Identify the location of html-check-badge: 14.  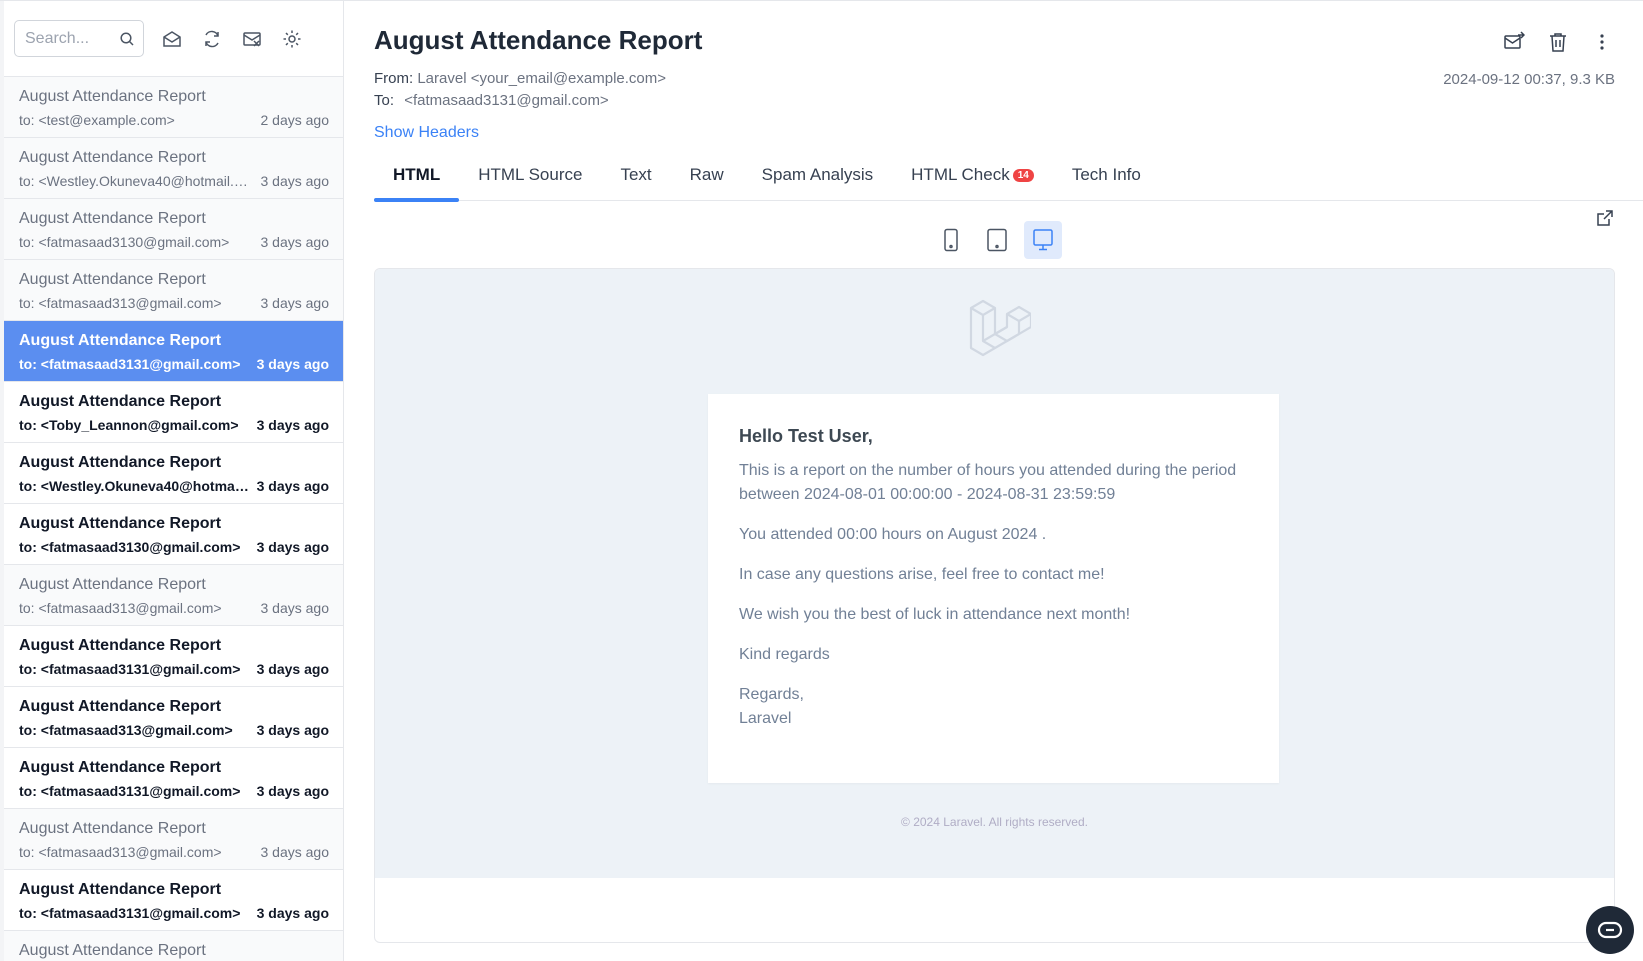
(1023, 175).